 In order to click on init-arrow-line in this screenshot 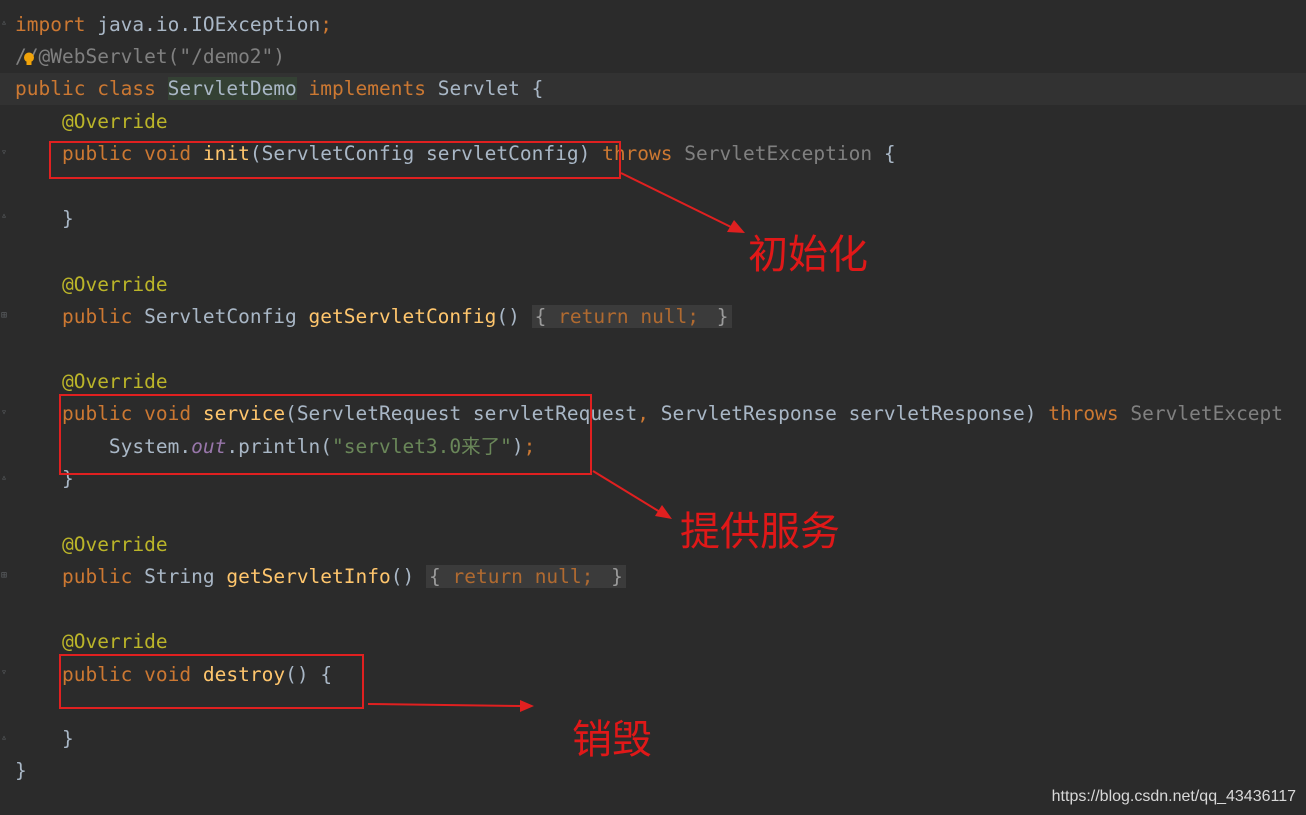, I will do `click(677, 200)`.